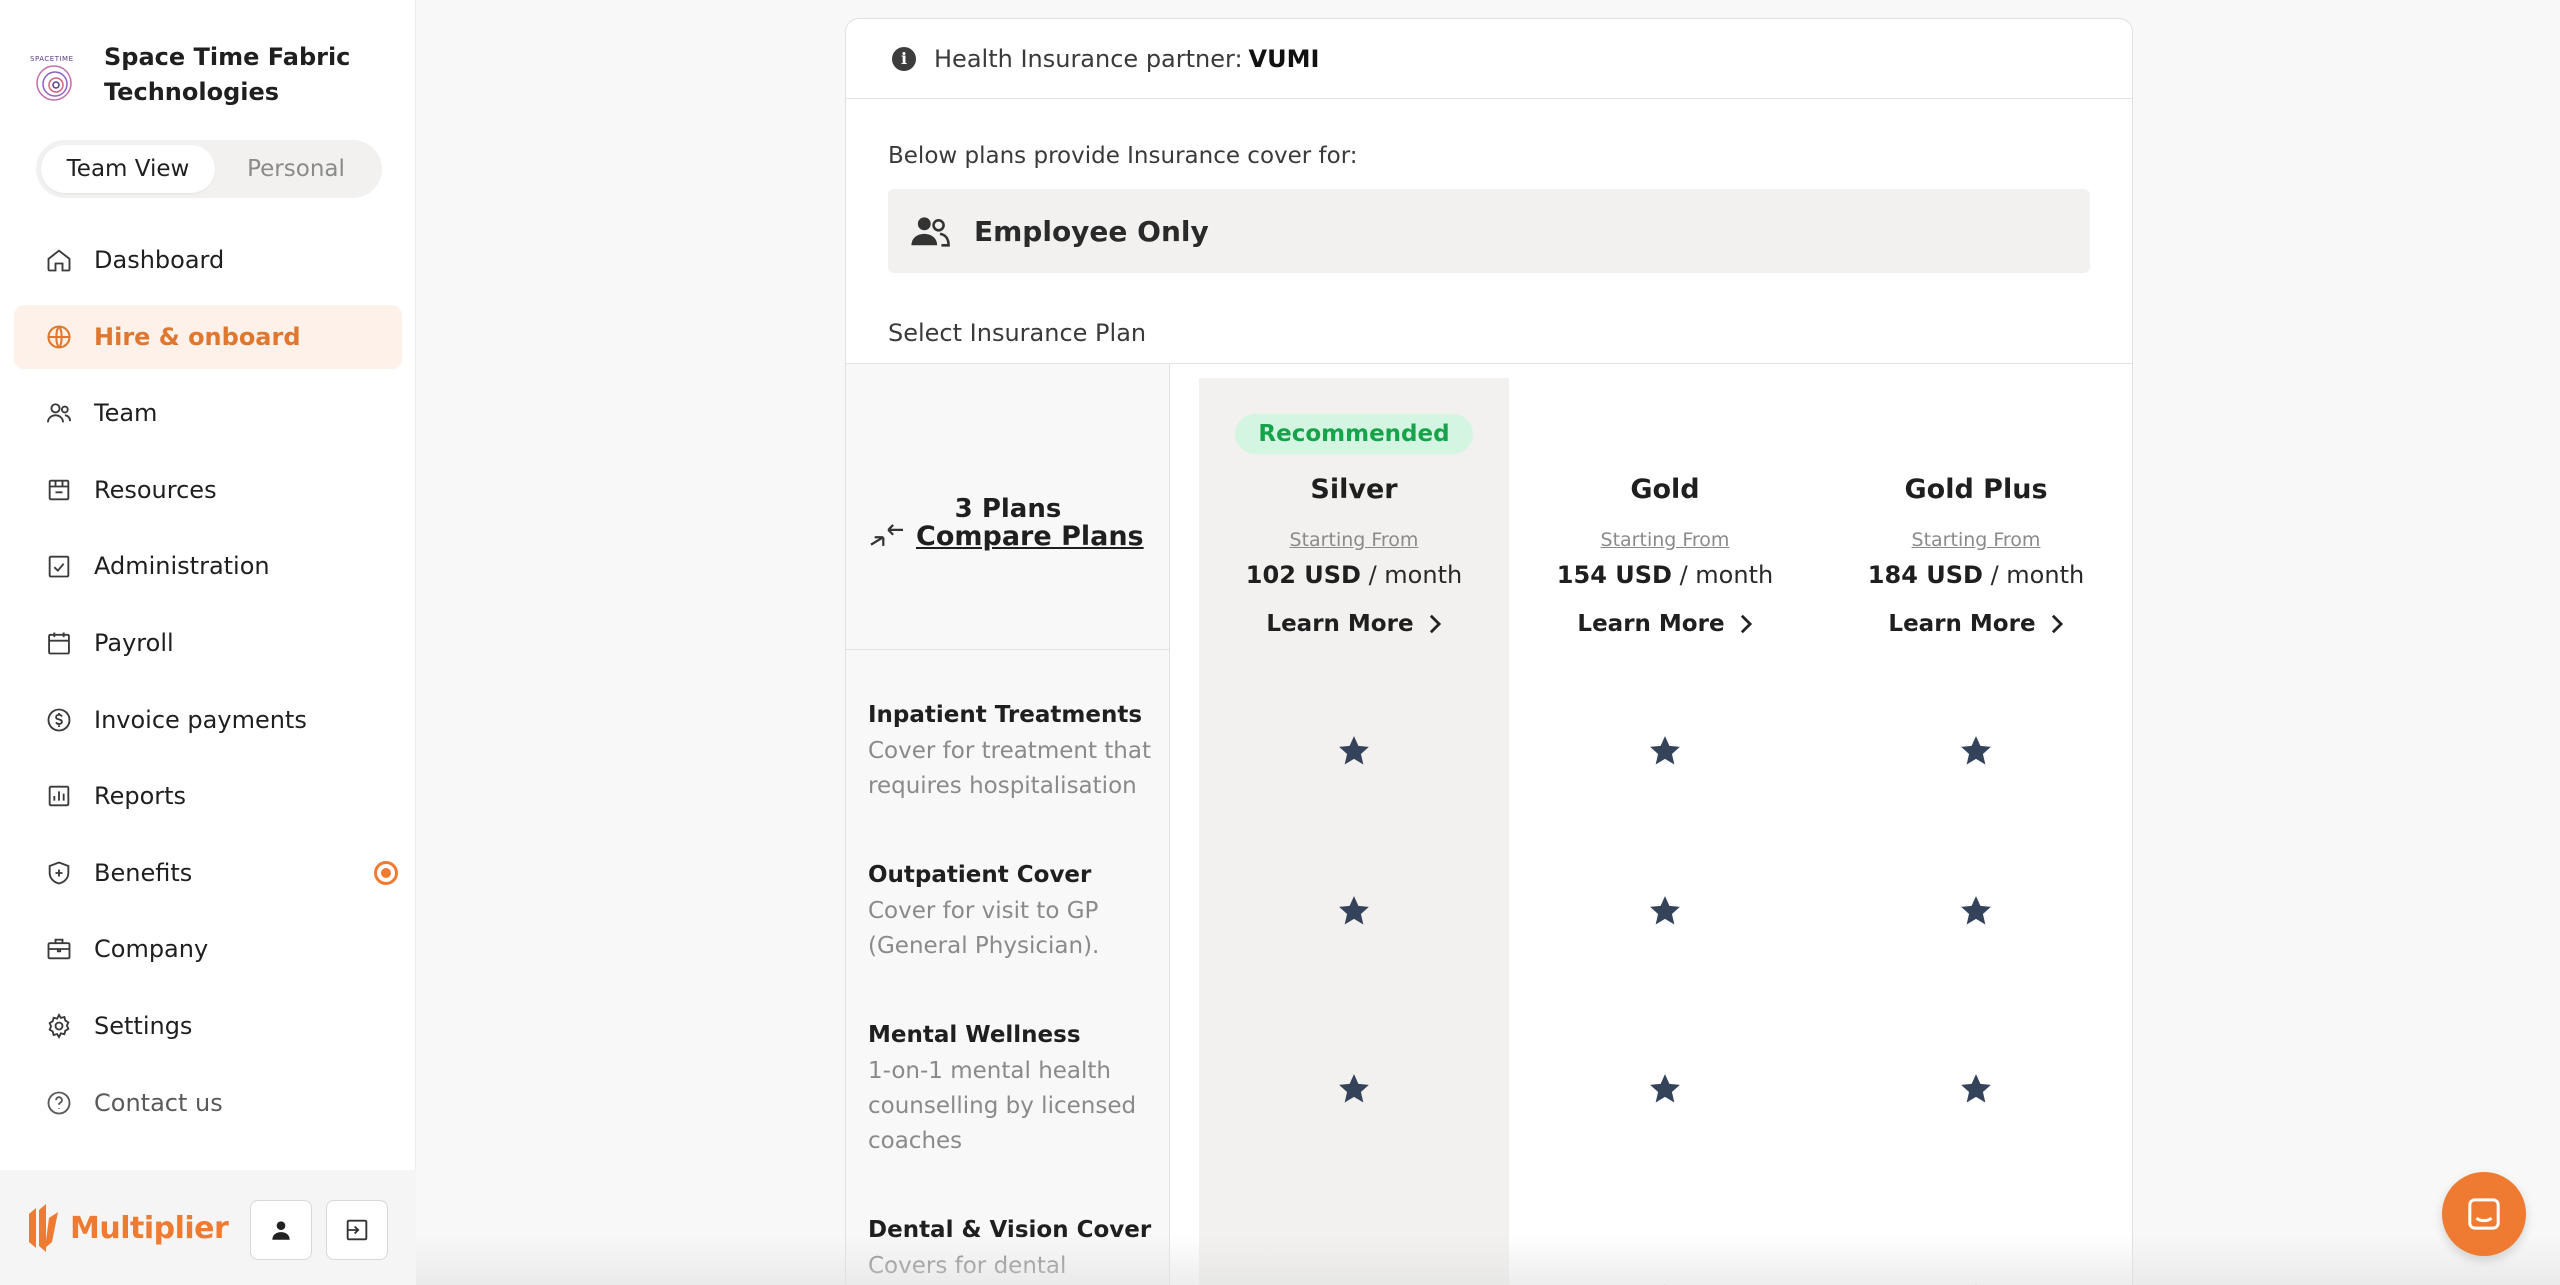  What do you see at coordinates (59, 260) in the screenshot?
I see `home-icon` at bounding box center [59, 260].